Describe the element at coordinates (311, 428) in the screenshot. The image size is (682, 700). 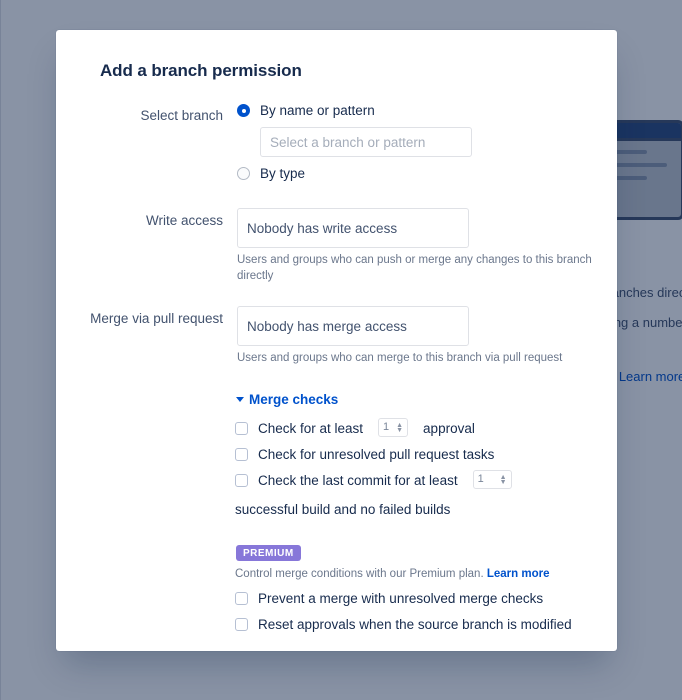
I see `checkbox-label-approval-before: Check for at least` at that location.